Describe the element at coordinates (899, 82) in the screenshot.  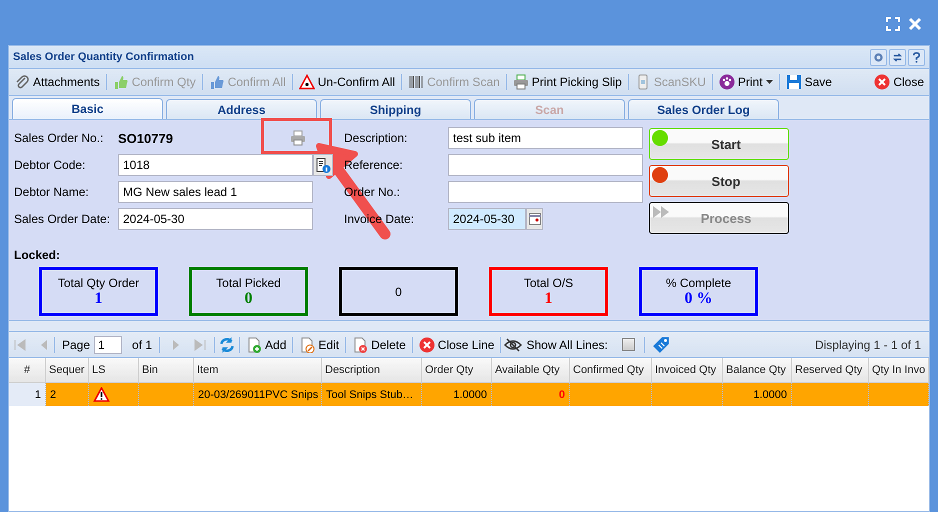
I see `toolbar-button: Close` at that location.